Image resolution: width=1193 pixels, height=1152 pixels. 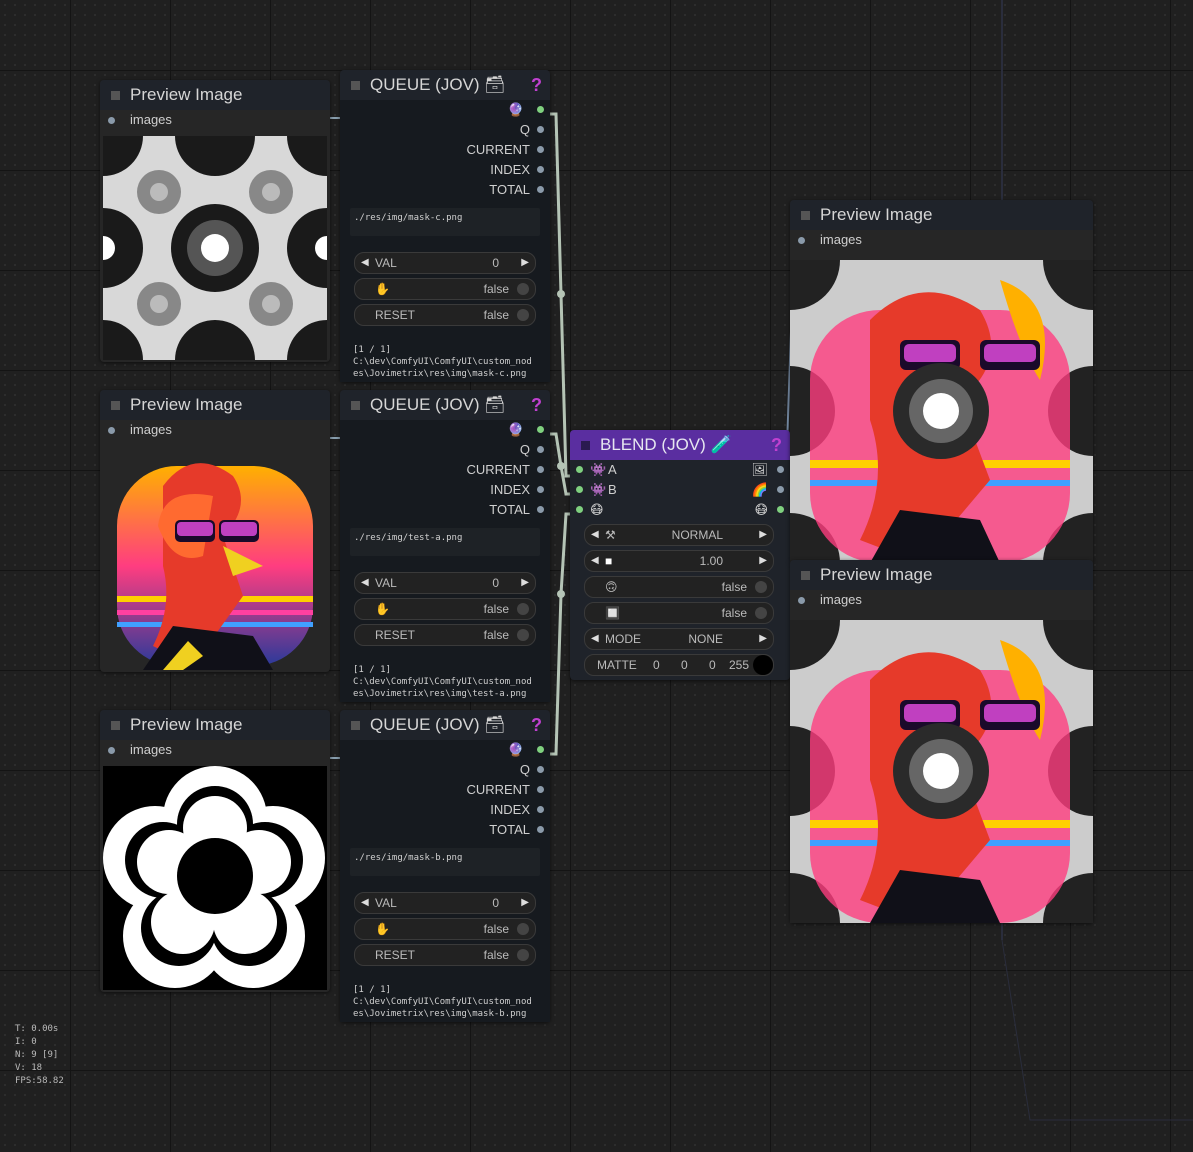 I want to click on output-slot-any: 🔮, so click(x=445, y=430).